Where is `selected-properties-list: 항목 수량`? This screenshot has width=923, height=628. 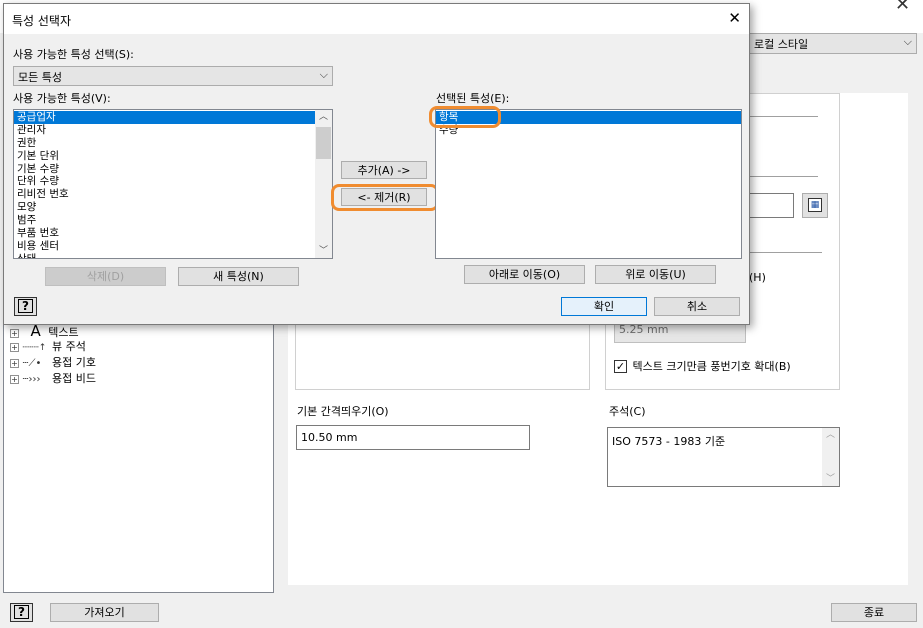
selected-properties-list: 항목 수량 is located at coordinates (588, 184).